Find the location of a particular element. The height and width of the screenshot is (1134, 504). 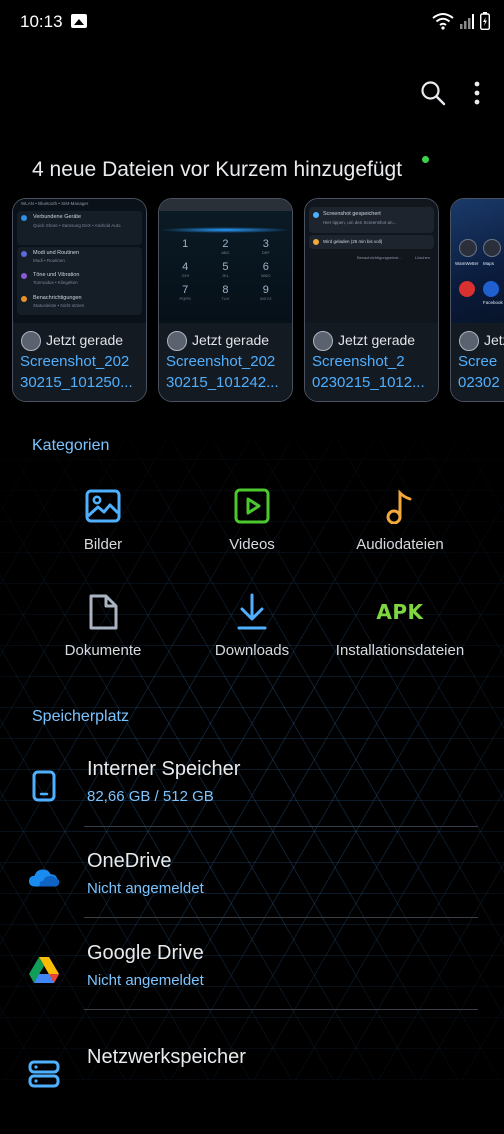

category-installation-files: APK Installationsdateien is located at coordinates (400, 624).